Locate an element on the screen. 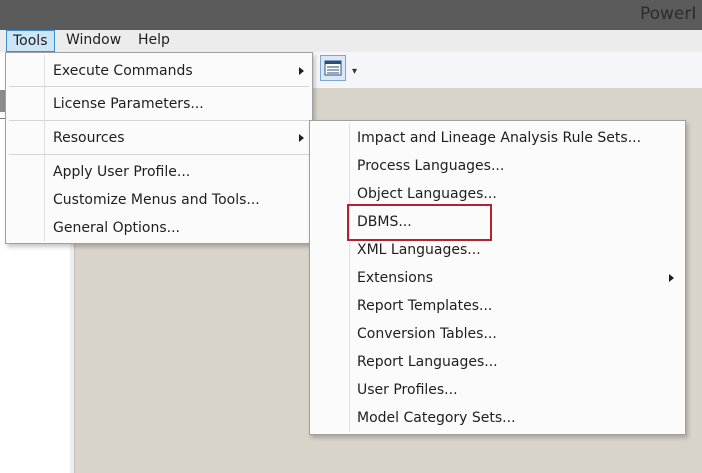 Image resolution: width=702 pixels, height=473 pixels. menu-item-resources: Resources is located at coordinates (89, 138).